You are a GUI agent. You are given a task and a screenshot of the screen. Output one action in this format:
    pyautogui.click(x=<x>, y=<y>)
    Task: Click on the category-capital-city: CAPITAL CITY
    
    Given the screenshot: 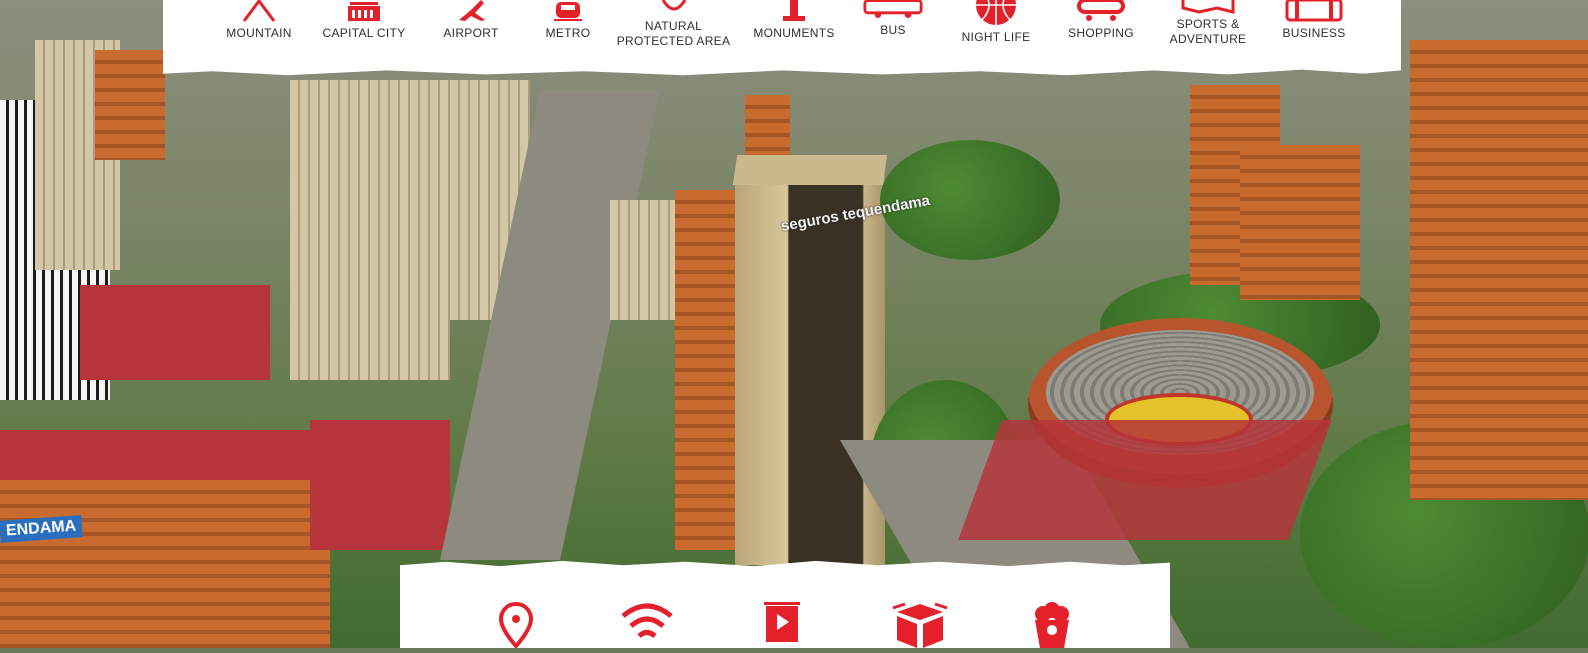 What is the action you would take?
    pyautogui.click(x=364, y=37)
    